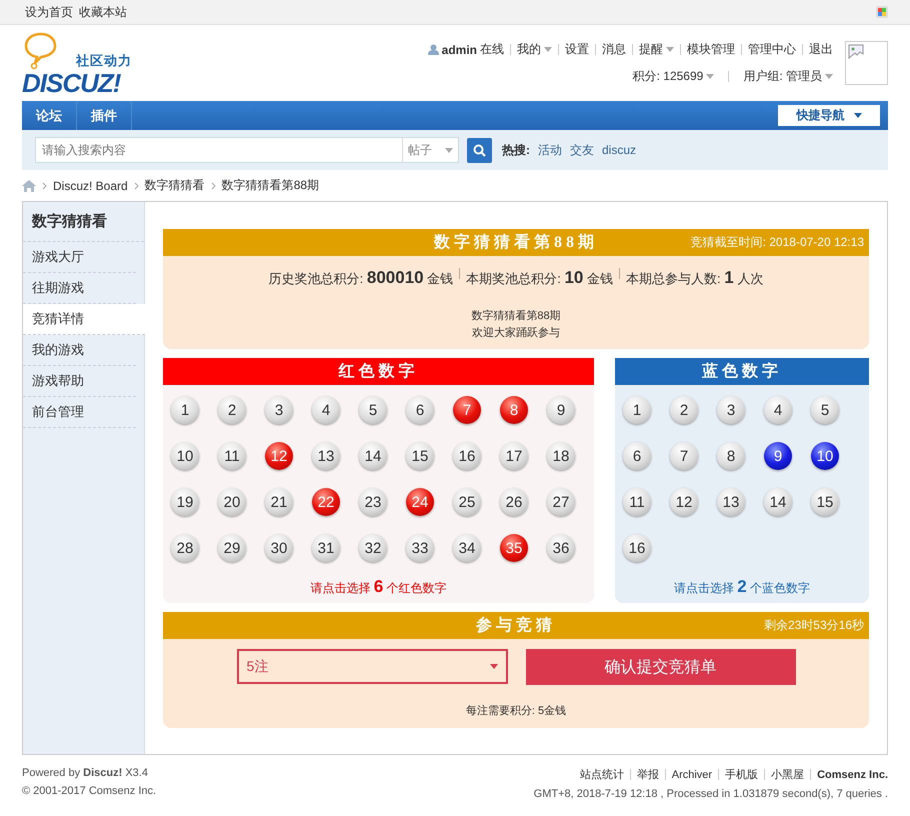  I want to click on number-ball: 22, so click(326, 502).